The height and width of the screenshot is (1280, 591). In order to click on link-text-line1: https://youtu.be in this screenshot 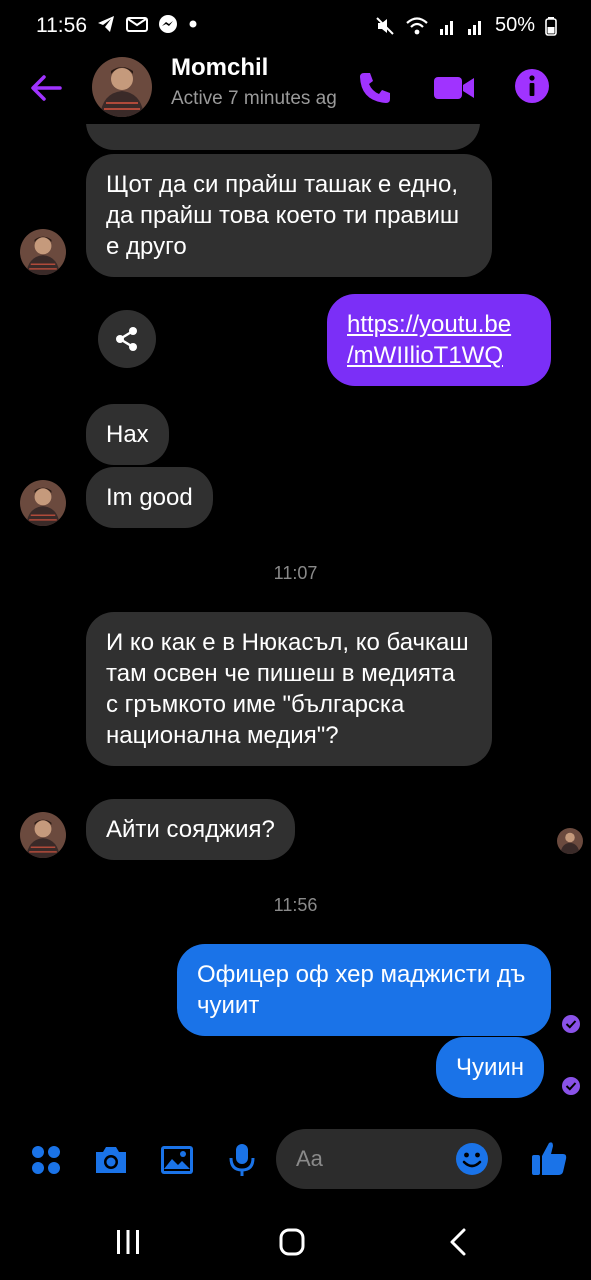, I will do `click(429, 324)`.